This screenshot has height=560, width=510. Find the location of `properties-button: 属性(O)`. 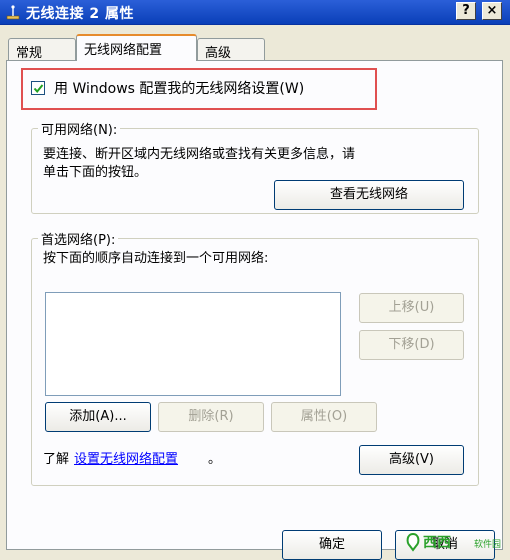

properties-button: 属性(O) is located at coordinates (324, 417).